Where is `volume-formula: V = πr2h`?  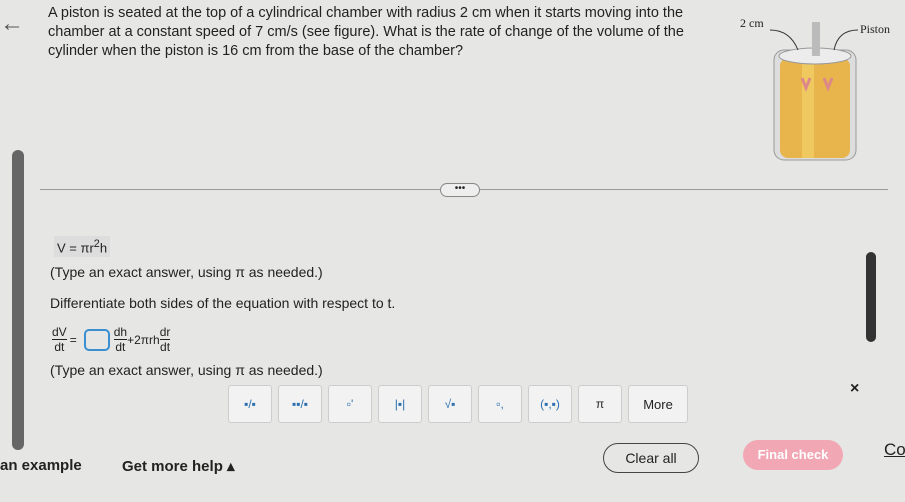 volume-formula: V = πr2h is located at coordinates (82, 247).